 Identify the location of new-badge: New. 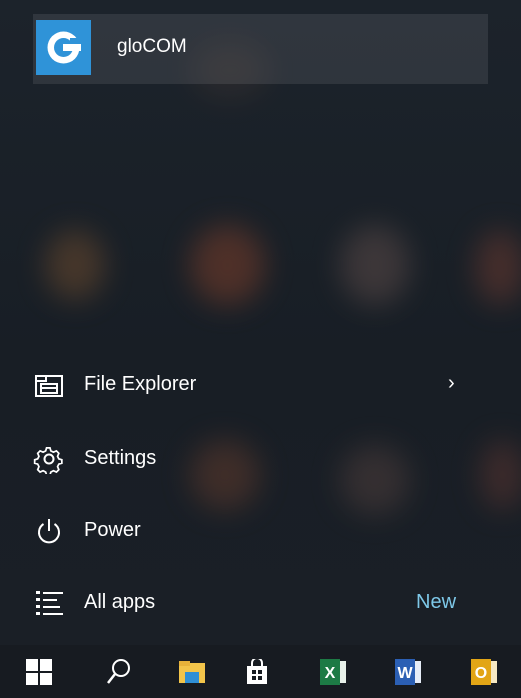
(436, 602).